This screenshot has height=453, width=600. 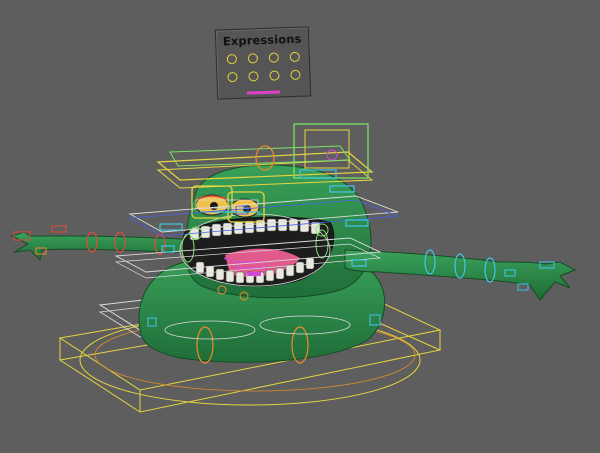 What do you see at coordinates (263, 67) in the screenshot?
I see `expression-controls-grid` at bounding box center [263, 67].